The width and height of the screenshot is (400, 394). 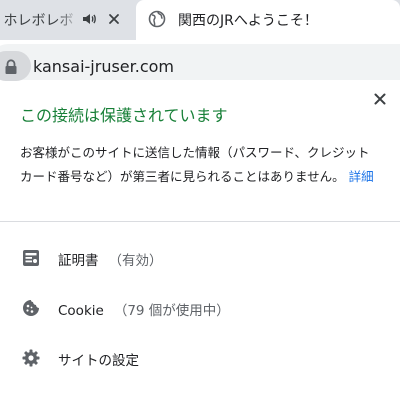 I want to click on certificate-item: 証明書 （有効）, so click(x=200, y=258).